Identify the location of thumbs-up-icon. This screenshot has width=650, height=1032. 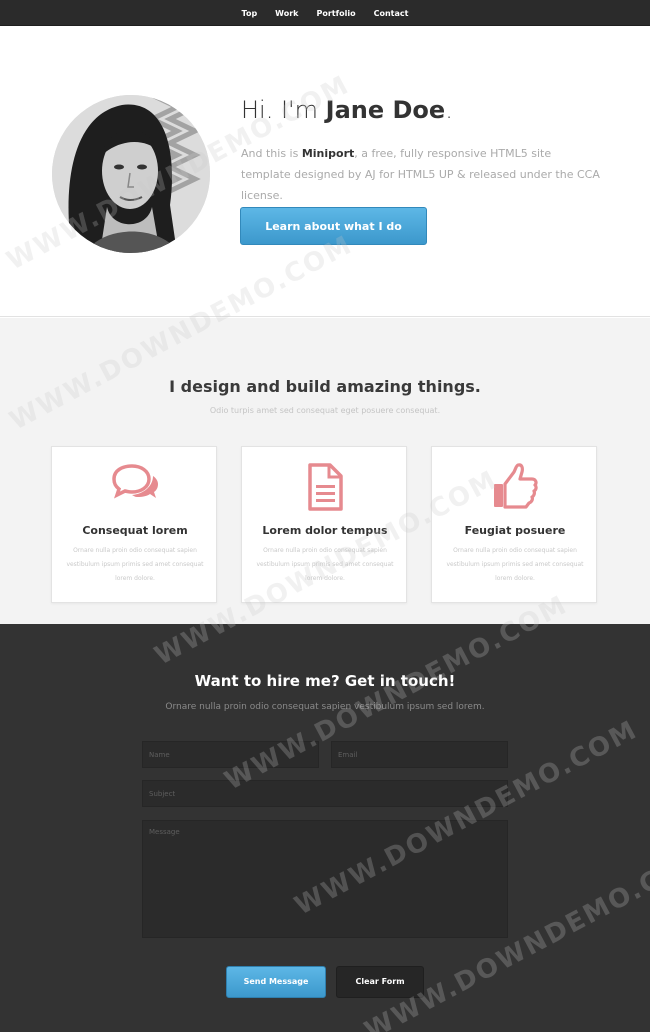
(516, 486).